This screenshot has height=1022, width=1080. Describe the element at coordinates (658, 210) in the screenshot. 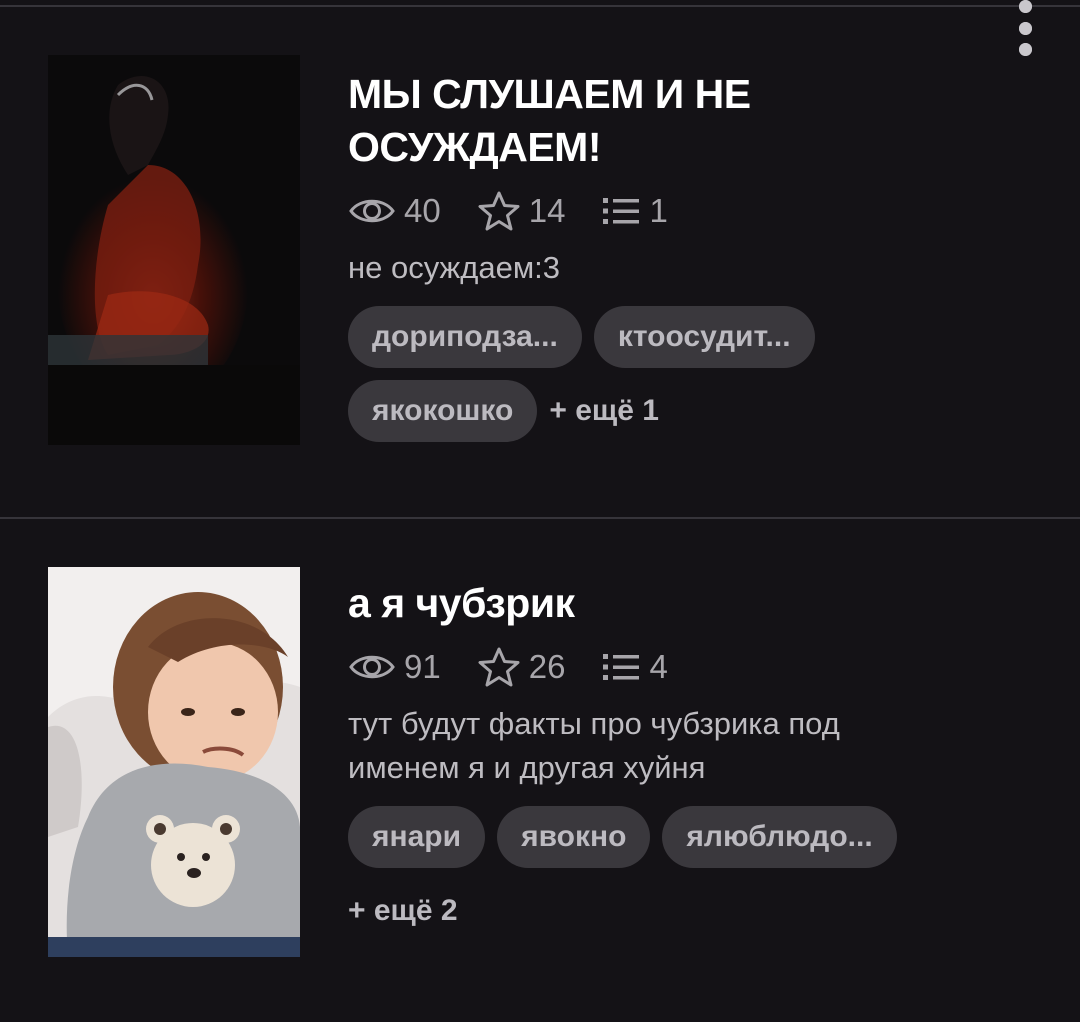

I see `parts-count: 1` at that location.